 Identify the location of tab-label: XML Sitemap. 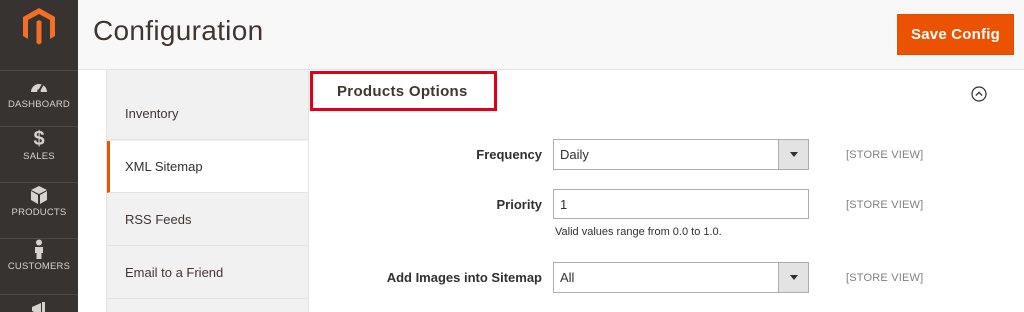
(164, 166).